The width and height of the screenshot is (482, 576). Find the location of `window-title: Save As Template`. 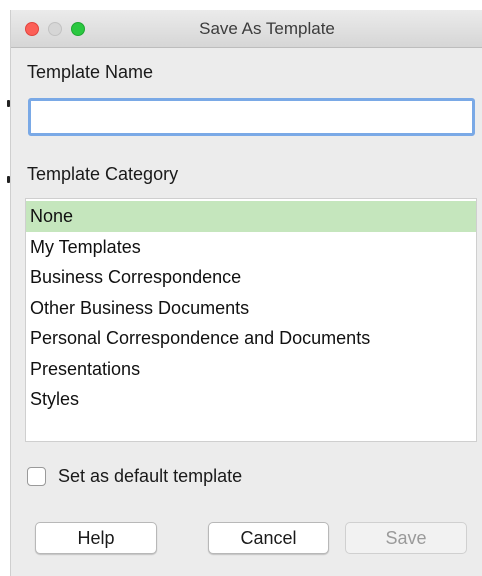

window-title: Save As Template is located at coordinates (267, 28).